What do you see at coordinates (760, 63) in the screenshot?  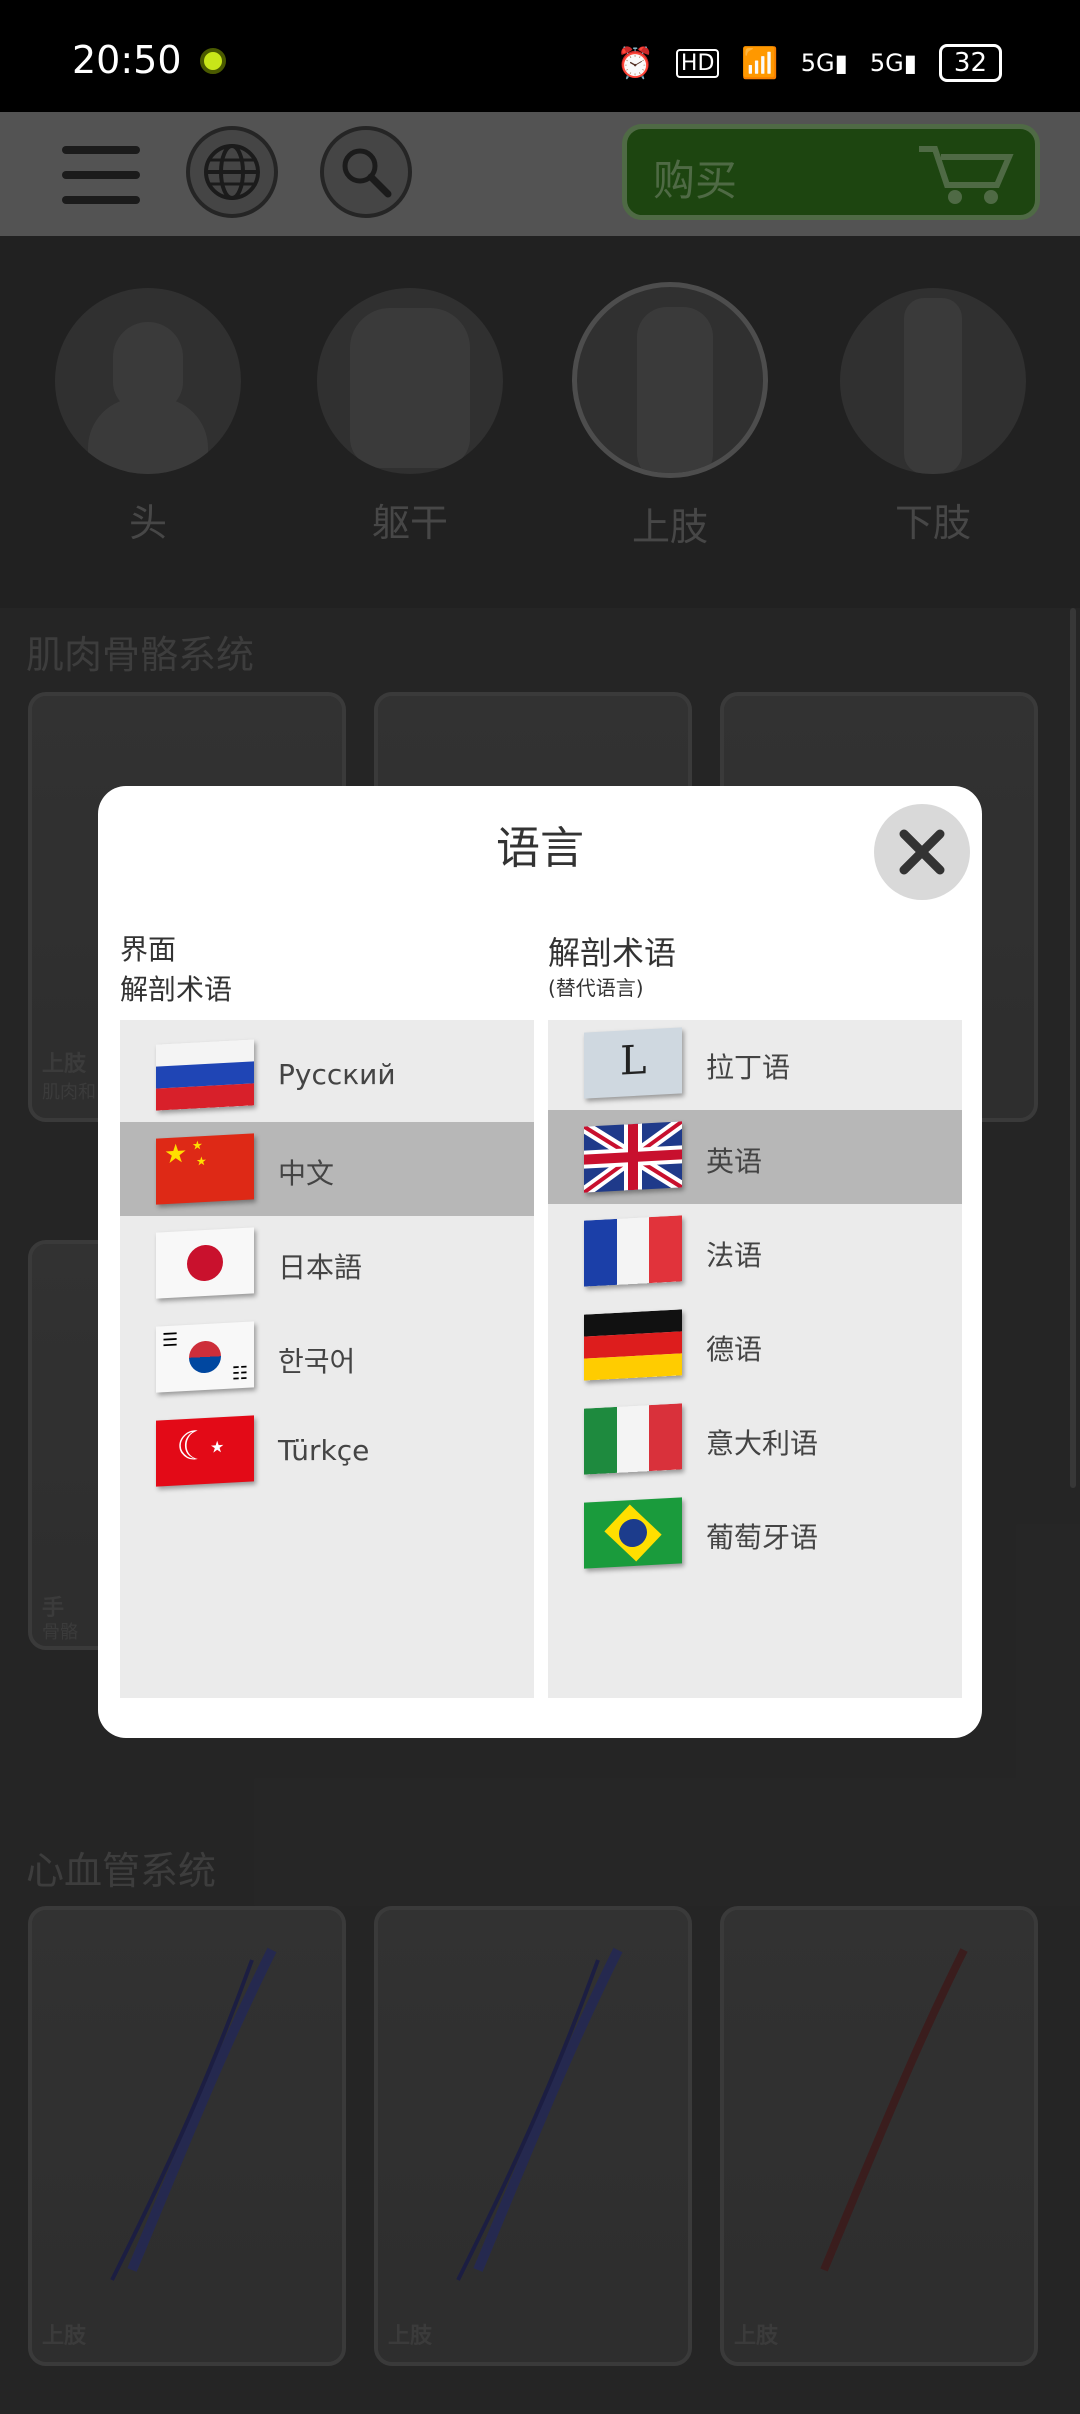 I see `wifi-icon: 📶` at bounding box center [760, 63].